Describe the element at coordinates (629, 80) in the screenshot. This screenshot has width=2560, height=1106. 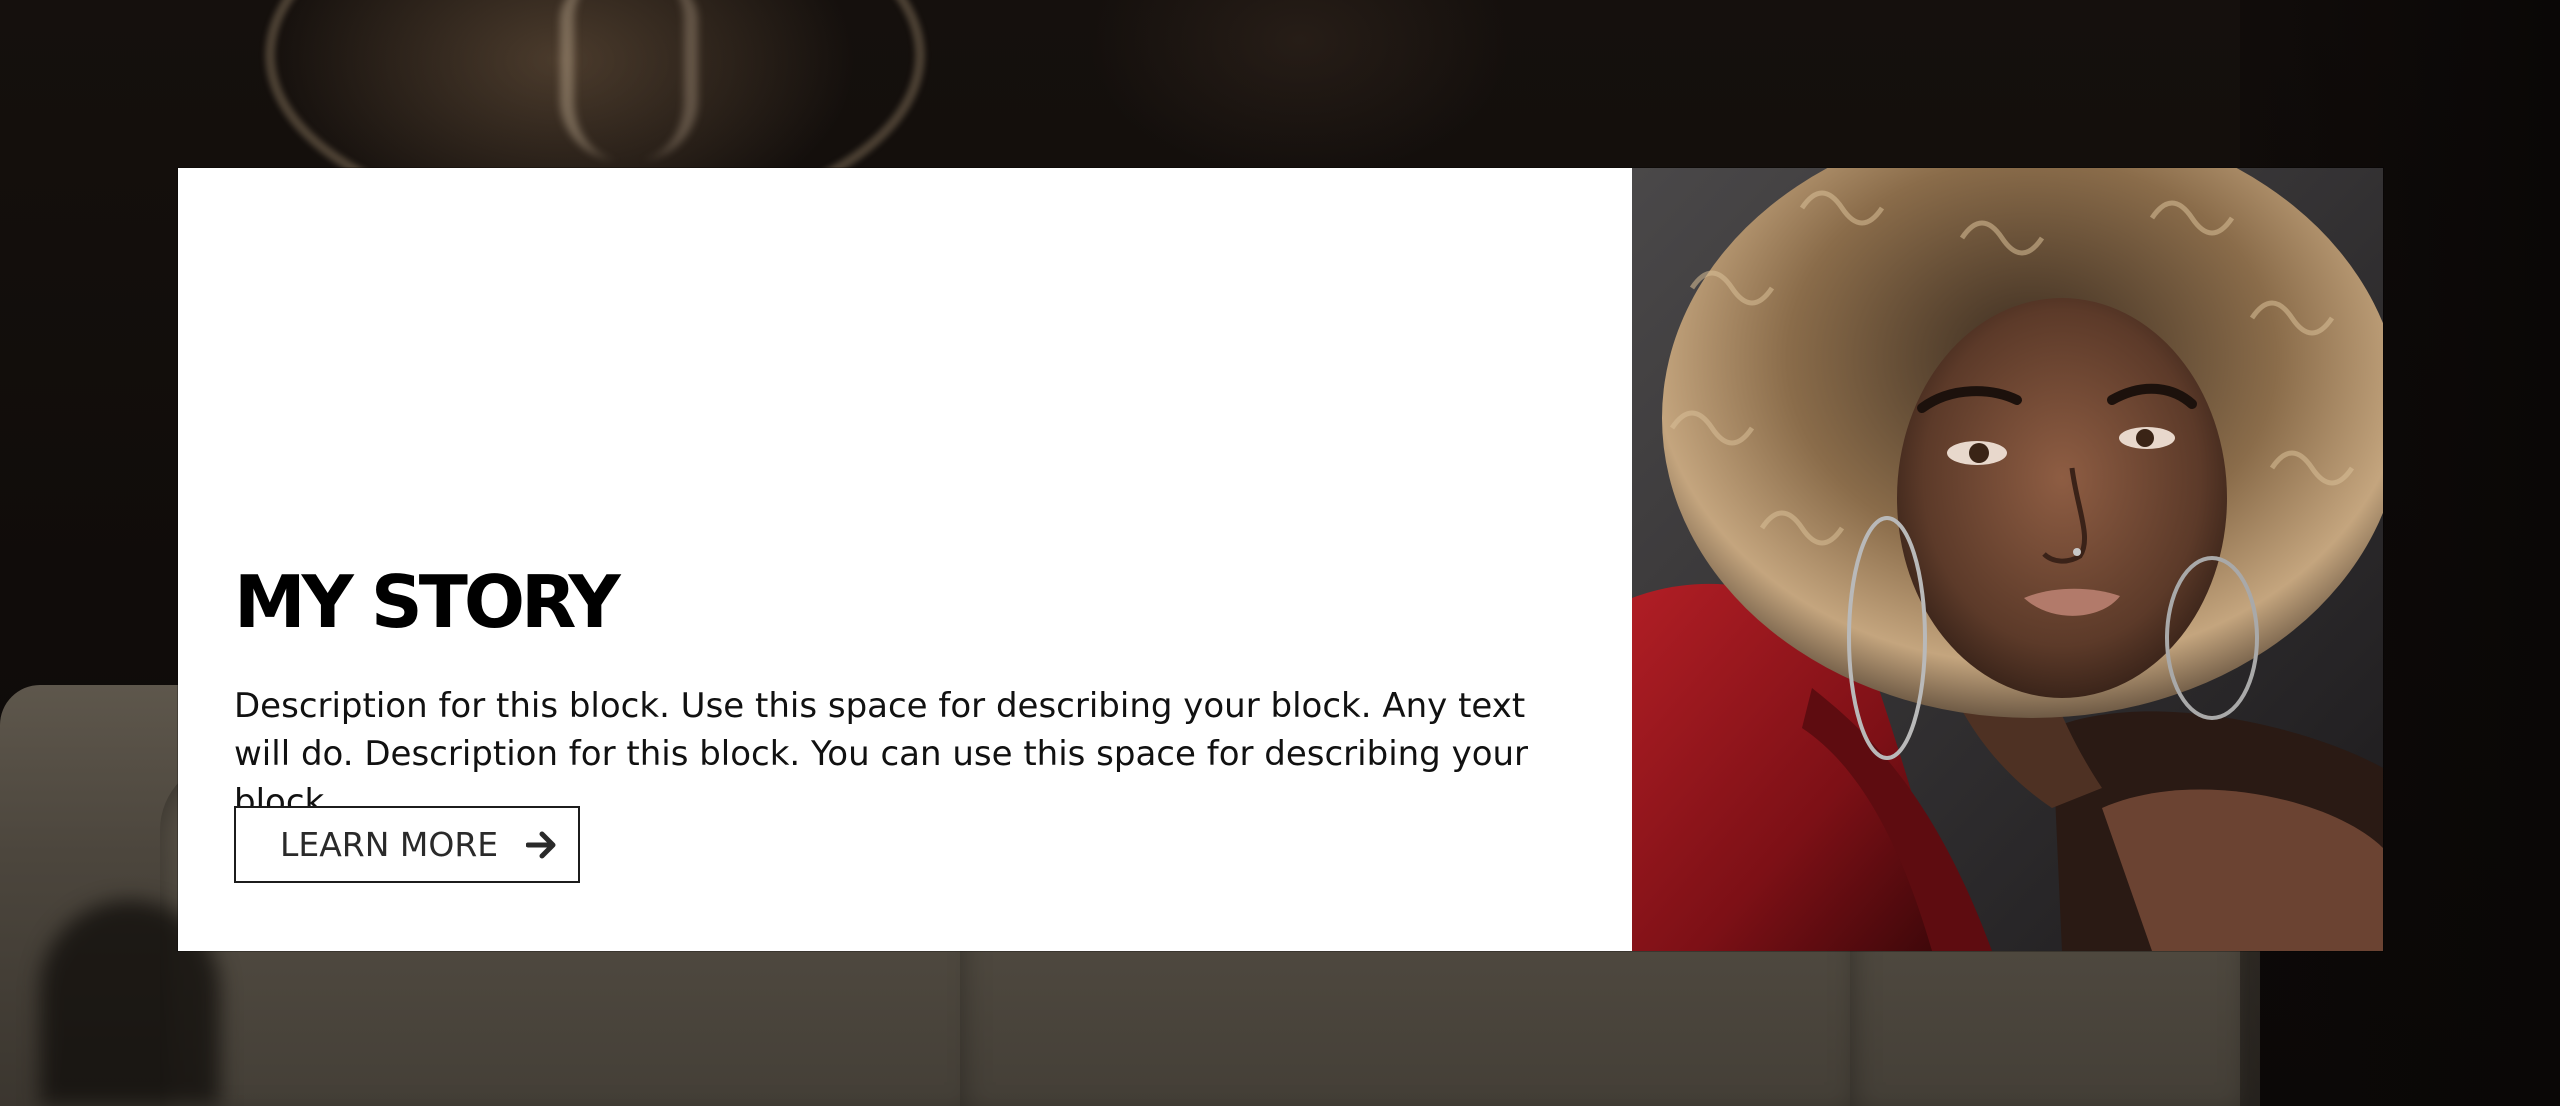
I see `neon-sign-glyph` at that location.